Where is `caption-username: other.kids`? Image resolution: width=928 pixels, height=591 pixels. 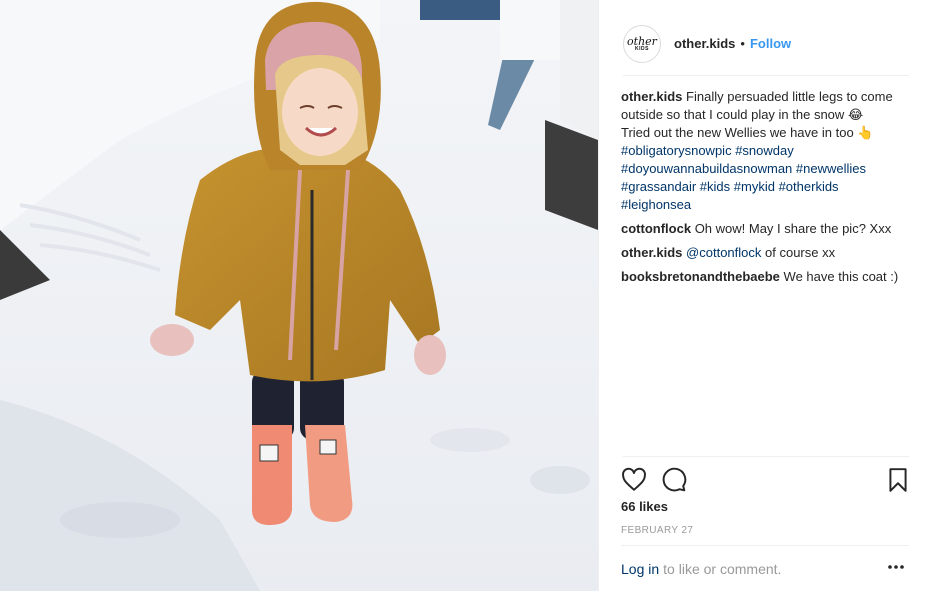
caption-username: other.kids is located at coordinates (651, 96).